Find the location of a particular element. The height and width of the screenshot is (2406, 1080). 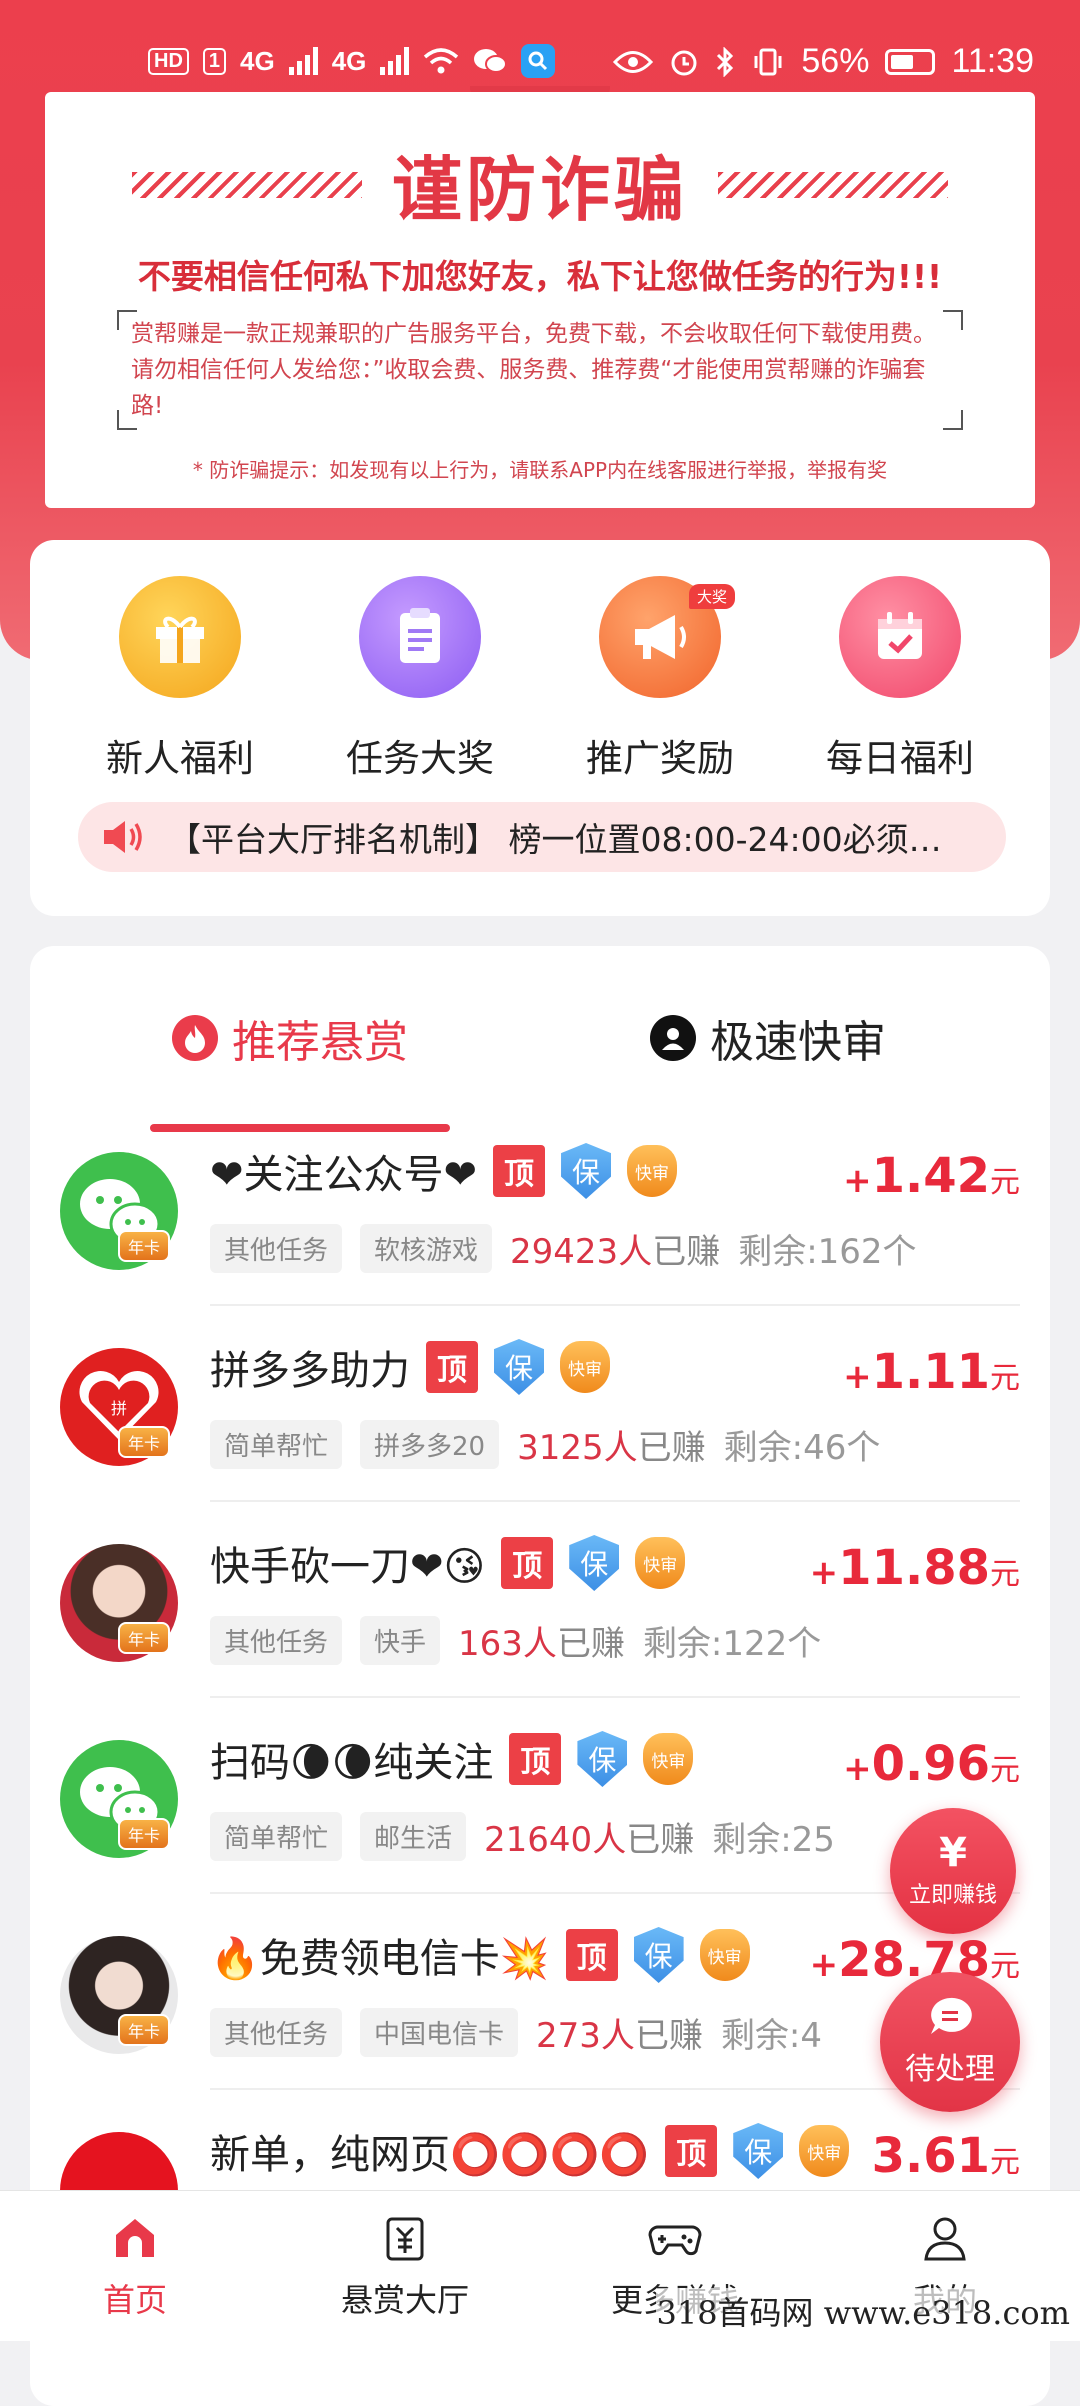

network-label-2: 4G is located at coordinates (349, 60).